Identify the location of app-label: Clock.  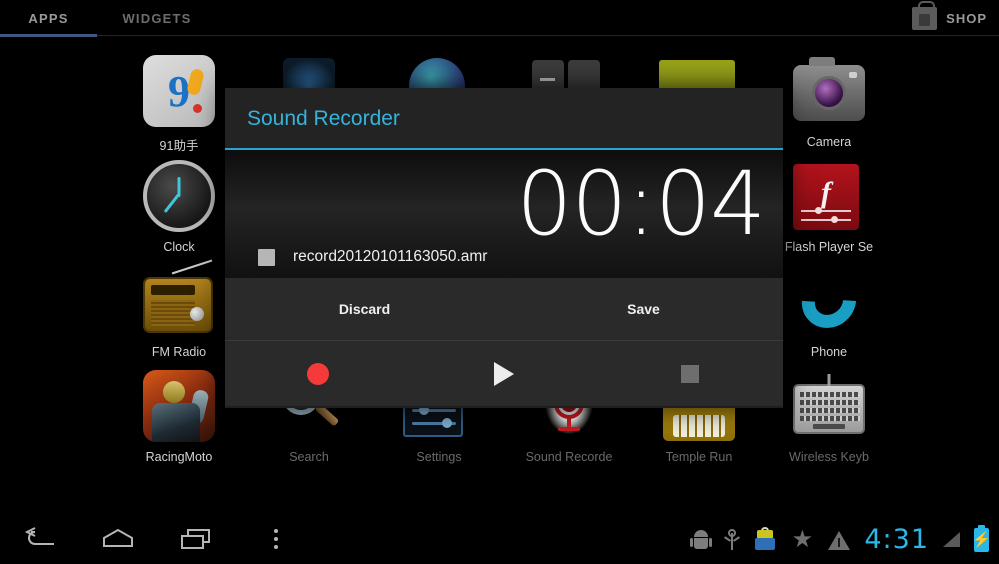
(179, 247).